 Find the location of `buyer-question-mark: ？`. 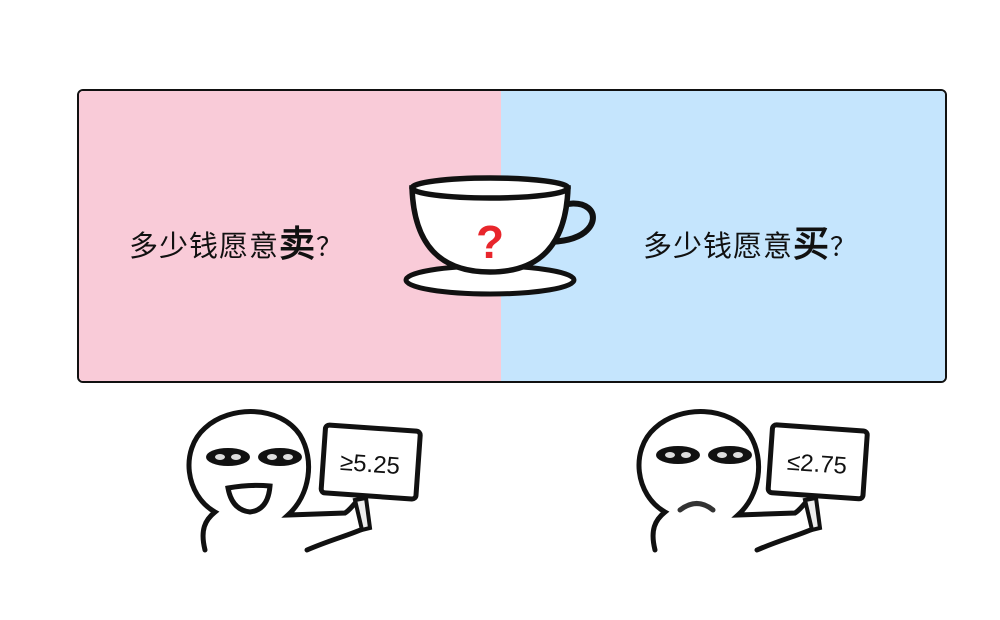

buyer-question-mark: ？ is located at coordinates (844, 248).